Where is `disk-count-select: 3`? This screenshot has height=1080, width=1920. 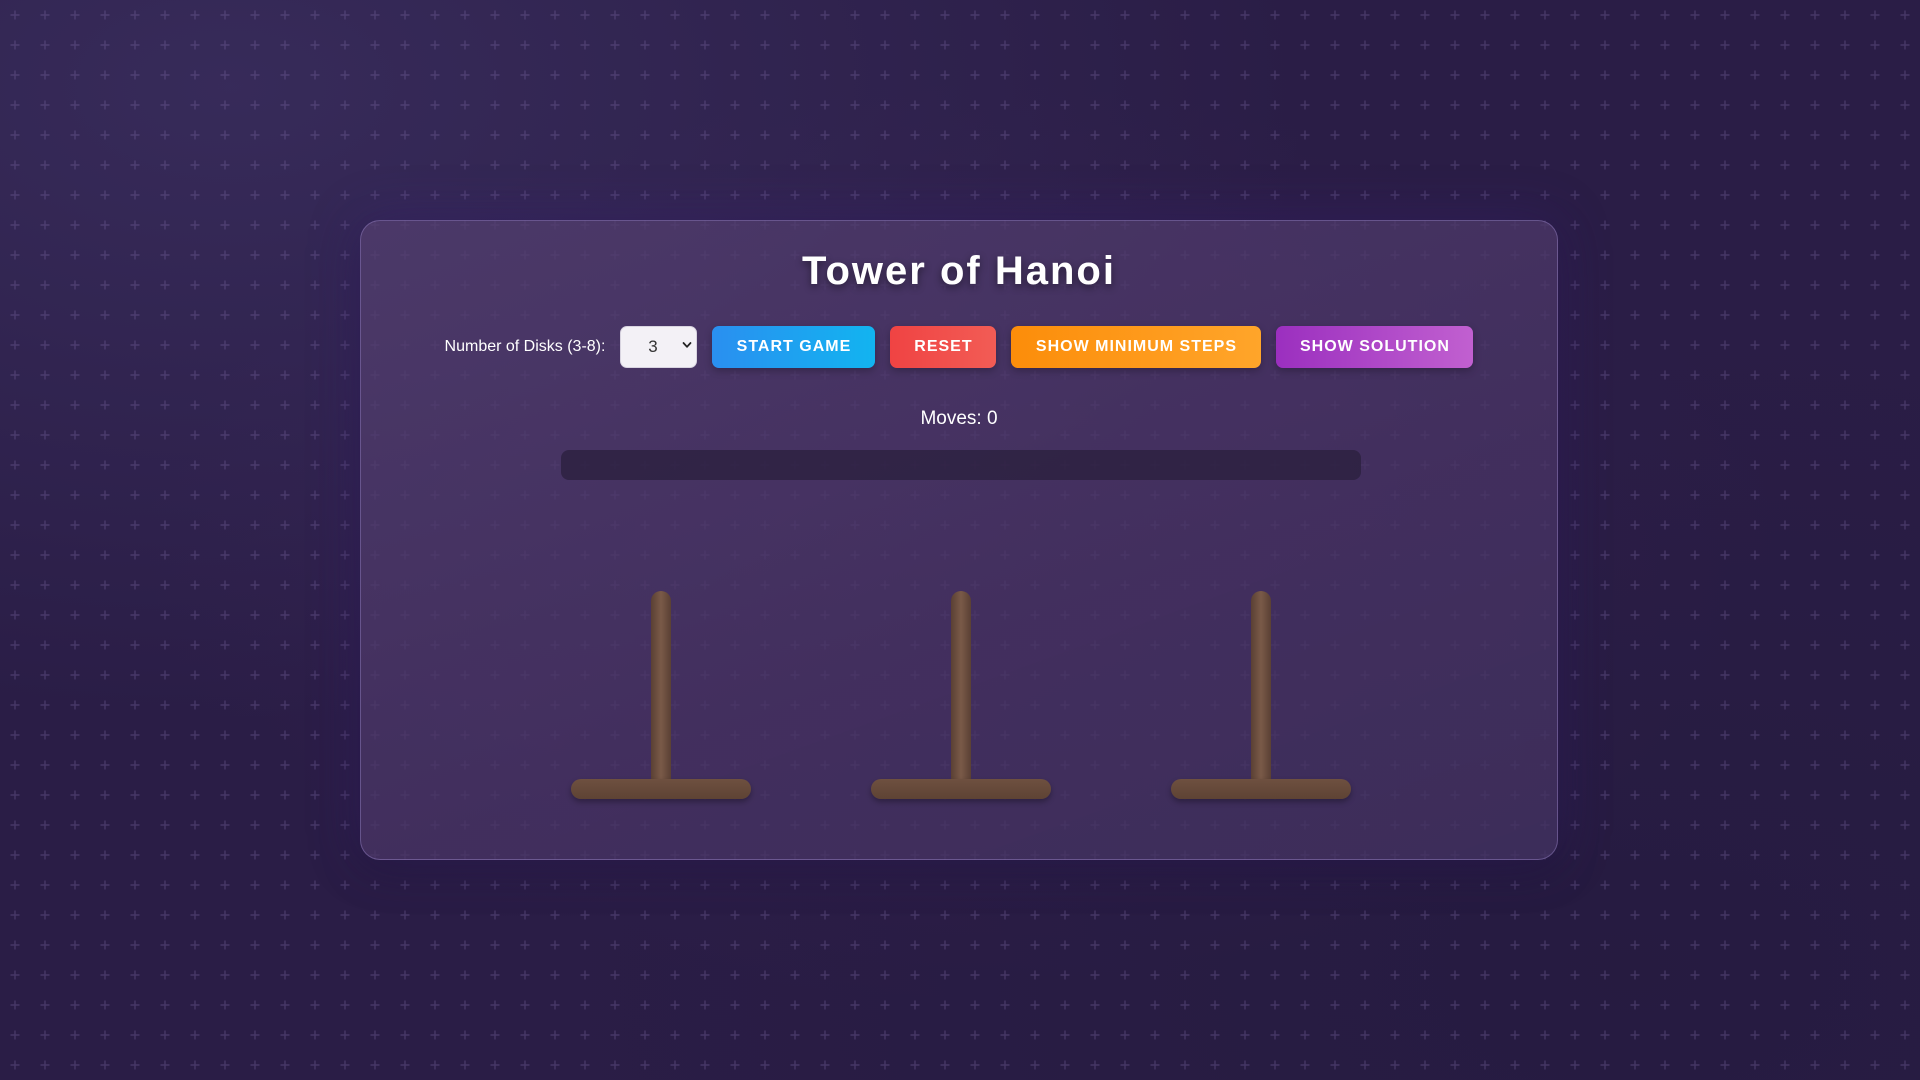 disk-count-select: 3 is located at coordinates (659, 347).